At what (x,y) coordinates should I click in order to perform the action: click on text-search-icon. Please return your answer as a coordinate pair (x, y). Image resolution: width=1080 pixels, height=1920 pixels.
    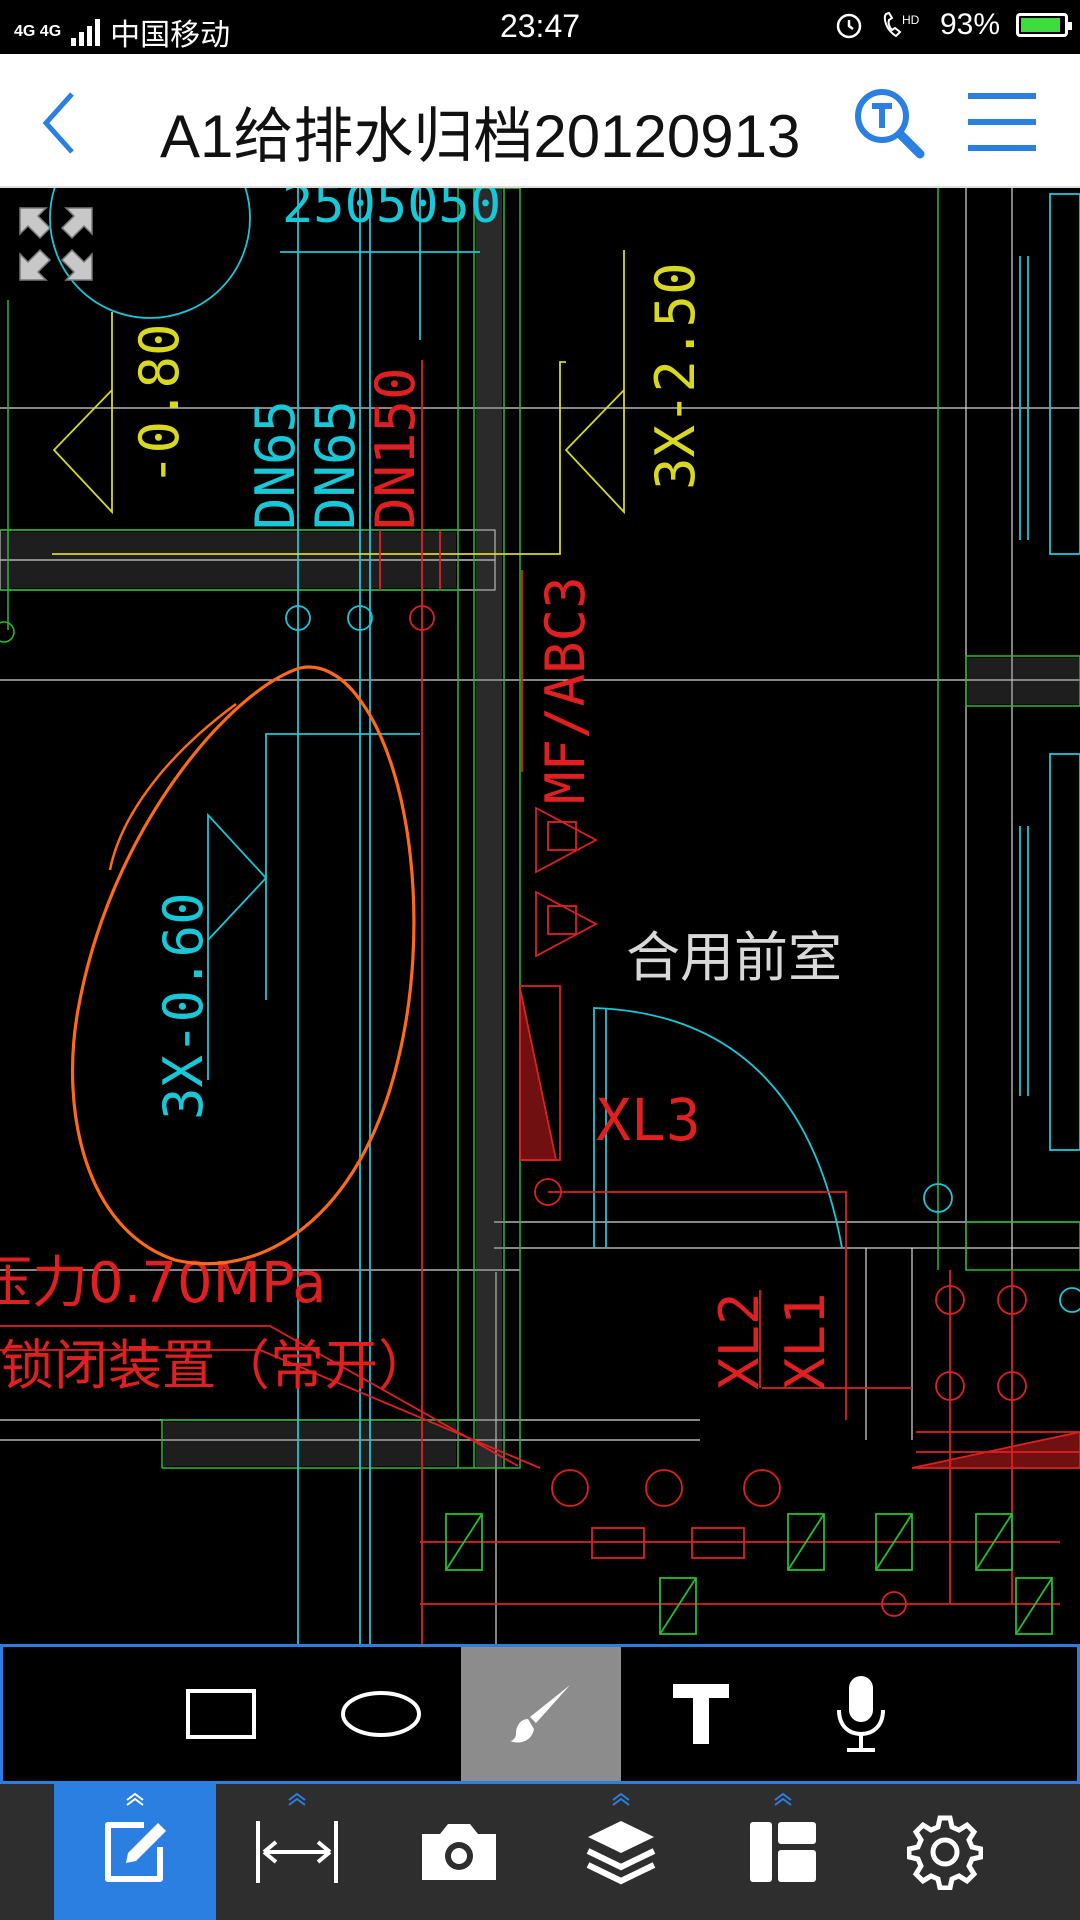
    Looking at the image, I should click on (889, 123).